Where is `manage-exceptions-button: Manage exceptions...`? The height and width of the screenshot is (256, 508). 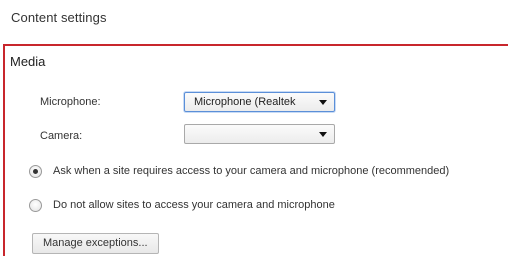 manage-exceptions-button: Manage exceptions... is located at coordinates (95, 243).